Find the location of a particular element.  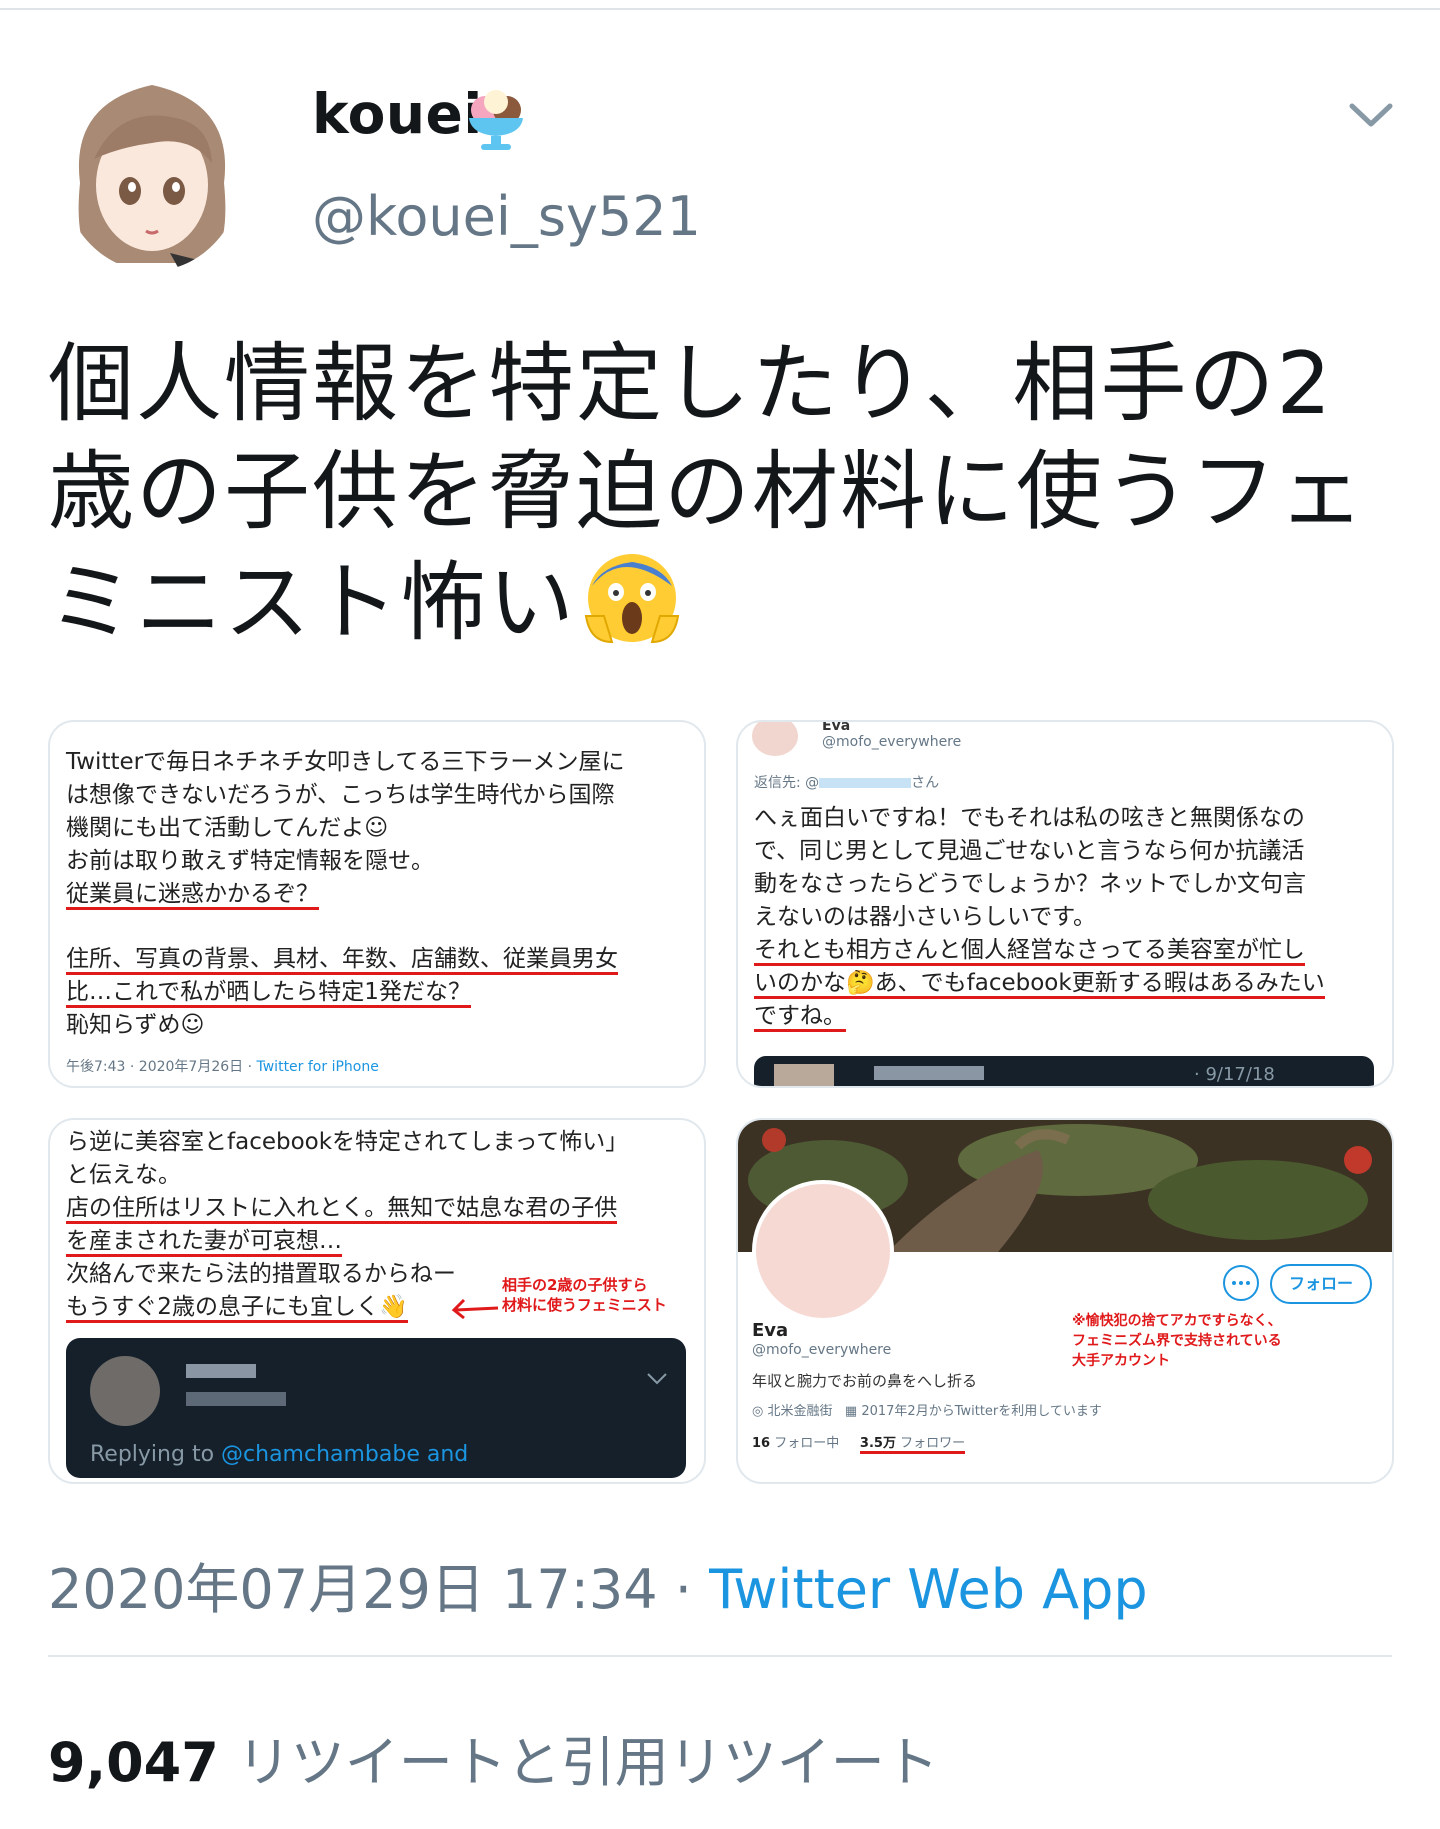

profile-joined: 2017年2月からTwitterを利用しています is located at coordinates (981, 1411).